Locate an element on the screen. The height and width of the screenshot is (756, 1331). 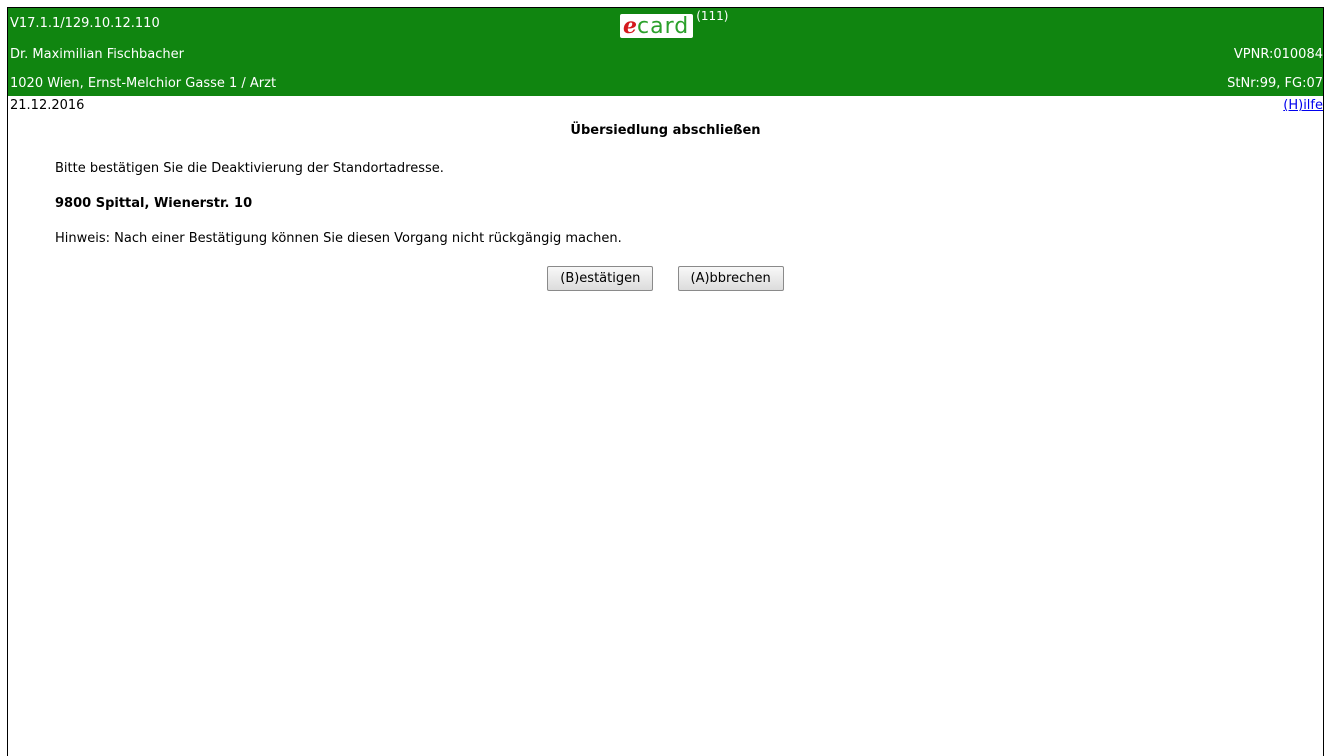
doctor-name: Dr. Maximilian Fischbacher is located at coordinates (97, 54).